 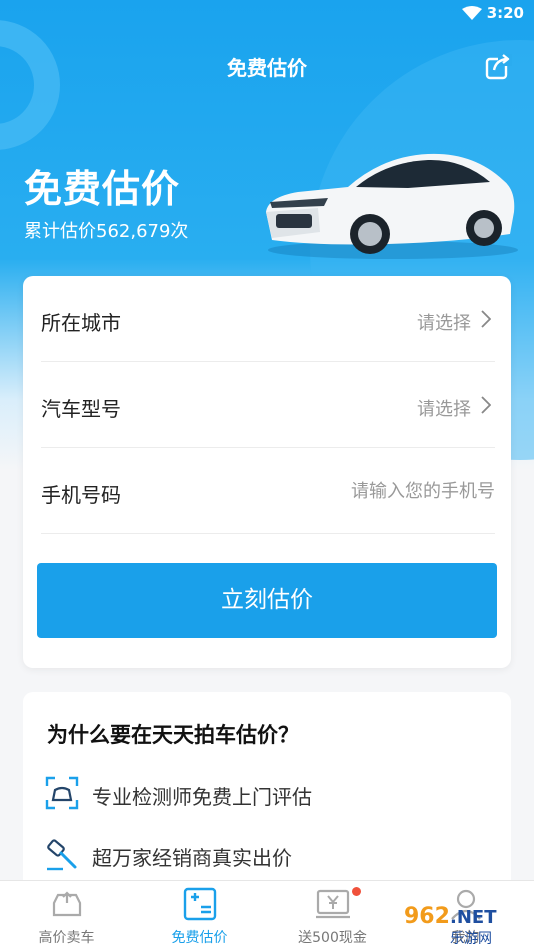 What do you see at coordinates (267, 600) in the screenshot?
I see `submit-valuation-button: 立刻估价` at bounding box center [267, 600].